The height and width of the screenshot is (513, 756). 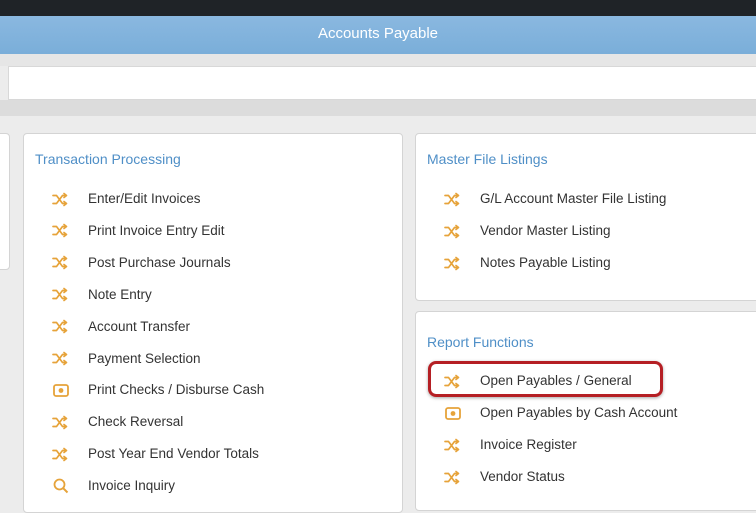 What do you see at coordinates (136, 422) in the screenshot?
I see `menu-item-label: Check Reversal` at bounding box center [136, 422].